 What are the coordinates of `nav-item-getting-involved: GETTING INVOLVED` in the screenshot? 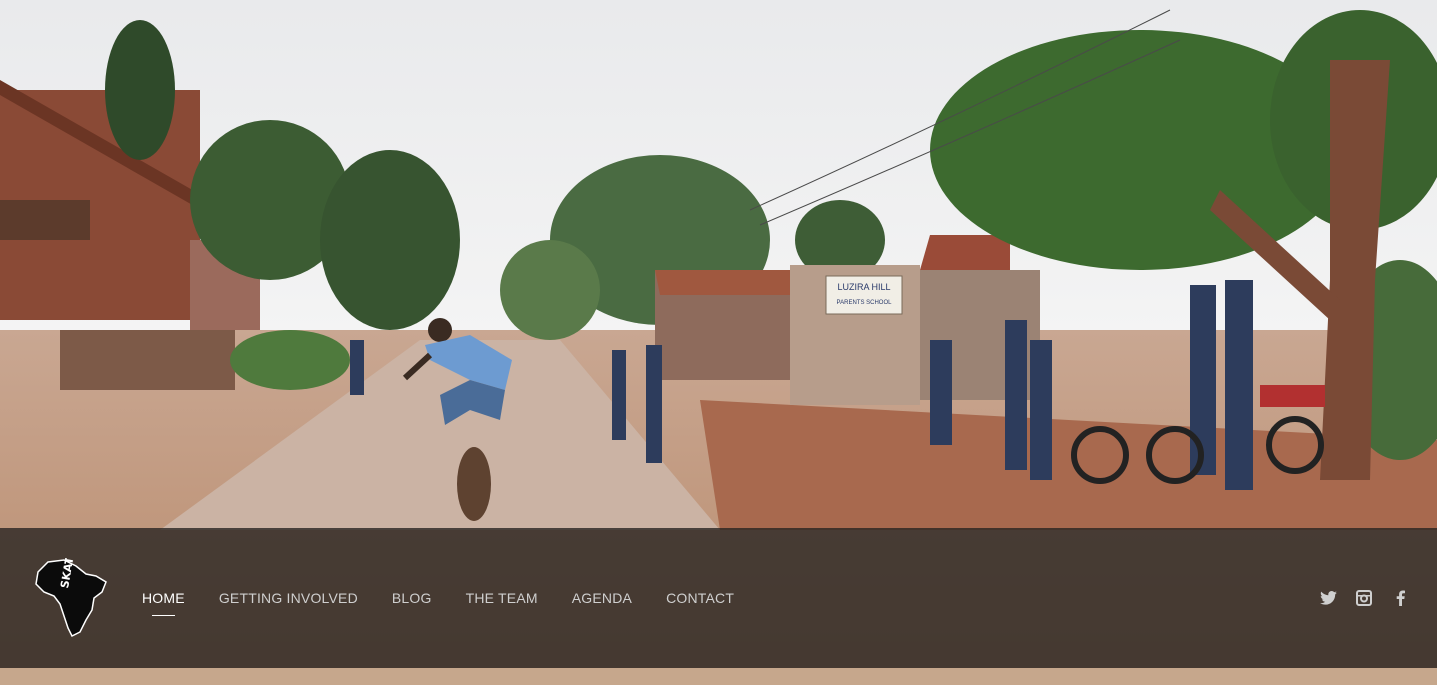 It's located at (288, 598).